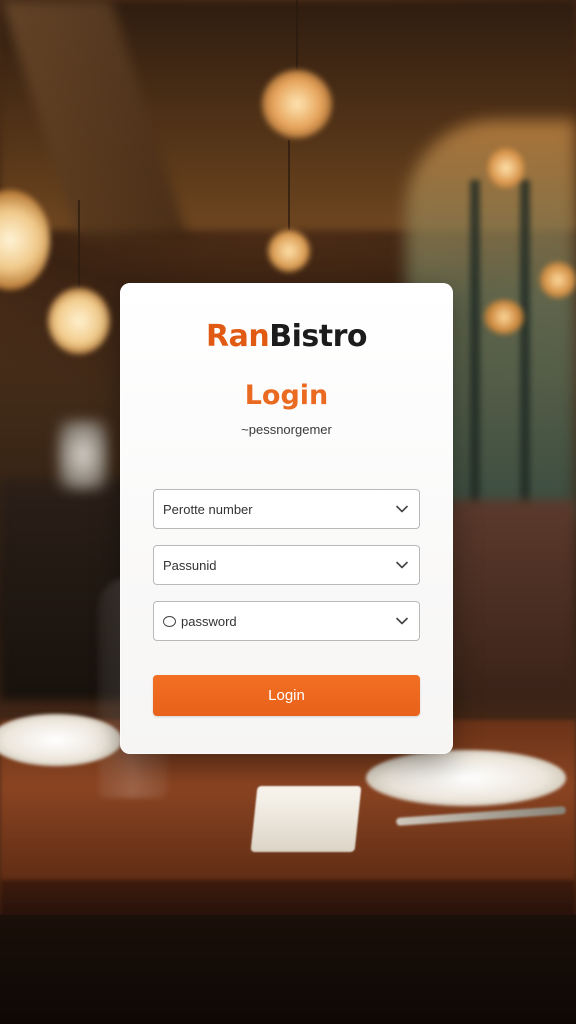 This screenshot has width=576, height=1024. Describe the element at coordinates (190, 565) in the screenshot. I see `password-select-field-label: Passunid` at that location.